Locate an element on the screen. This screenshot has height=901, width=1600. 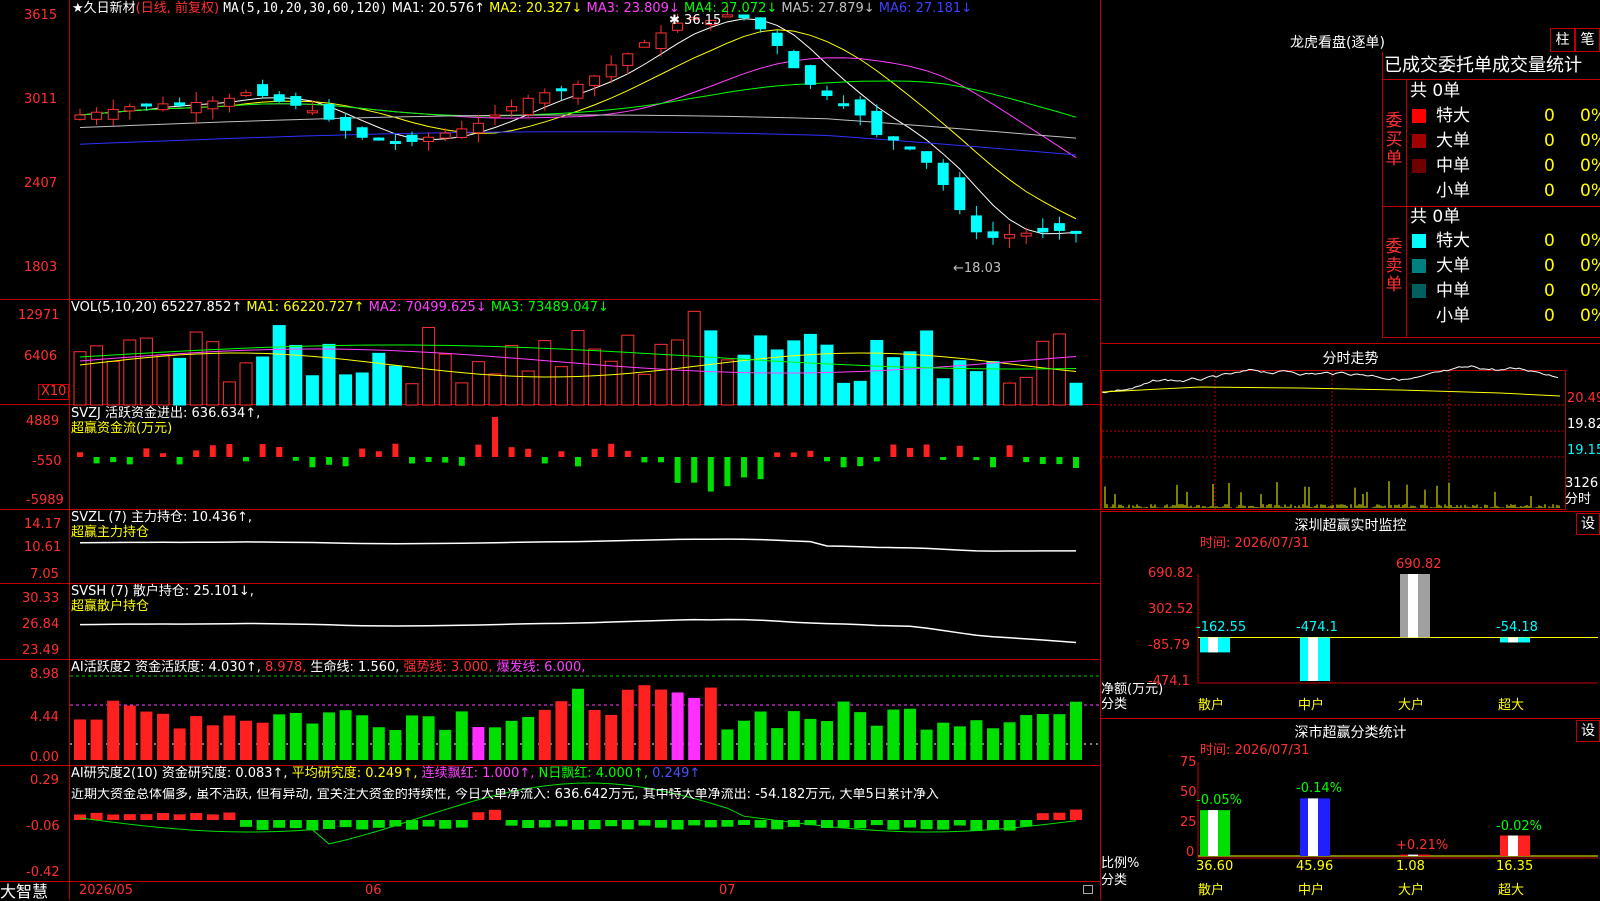
pen-mode-button: 笔 is located at coordinates (1587, 40).